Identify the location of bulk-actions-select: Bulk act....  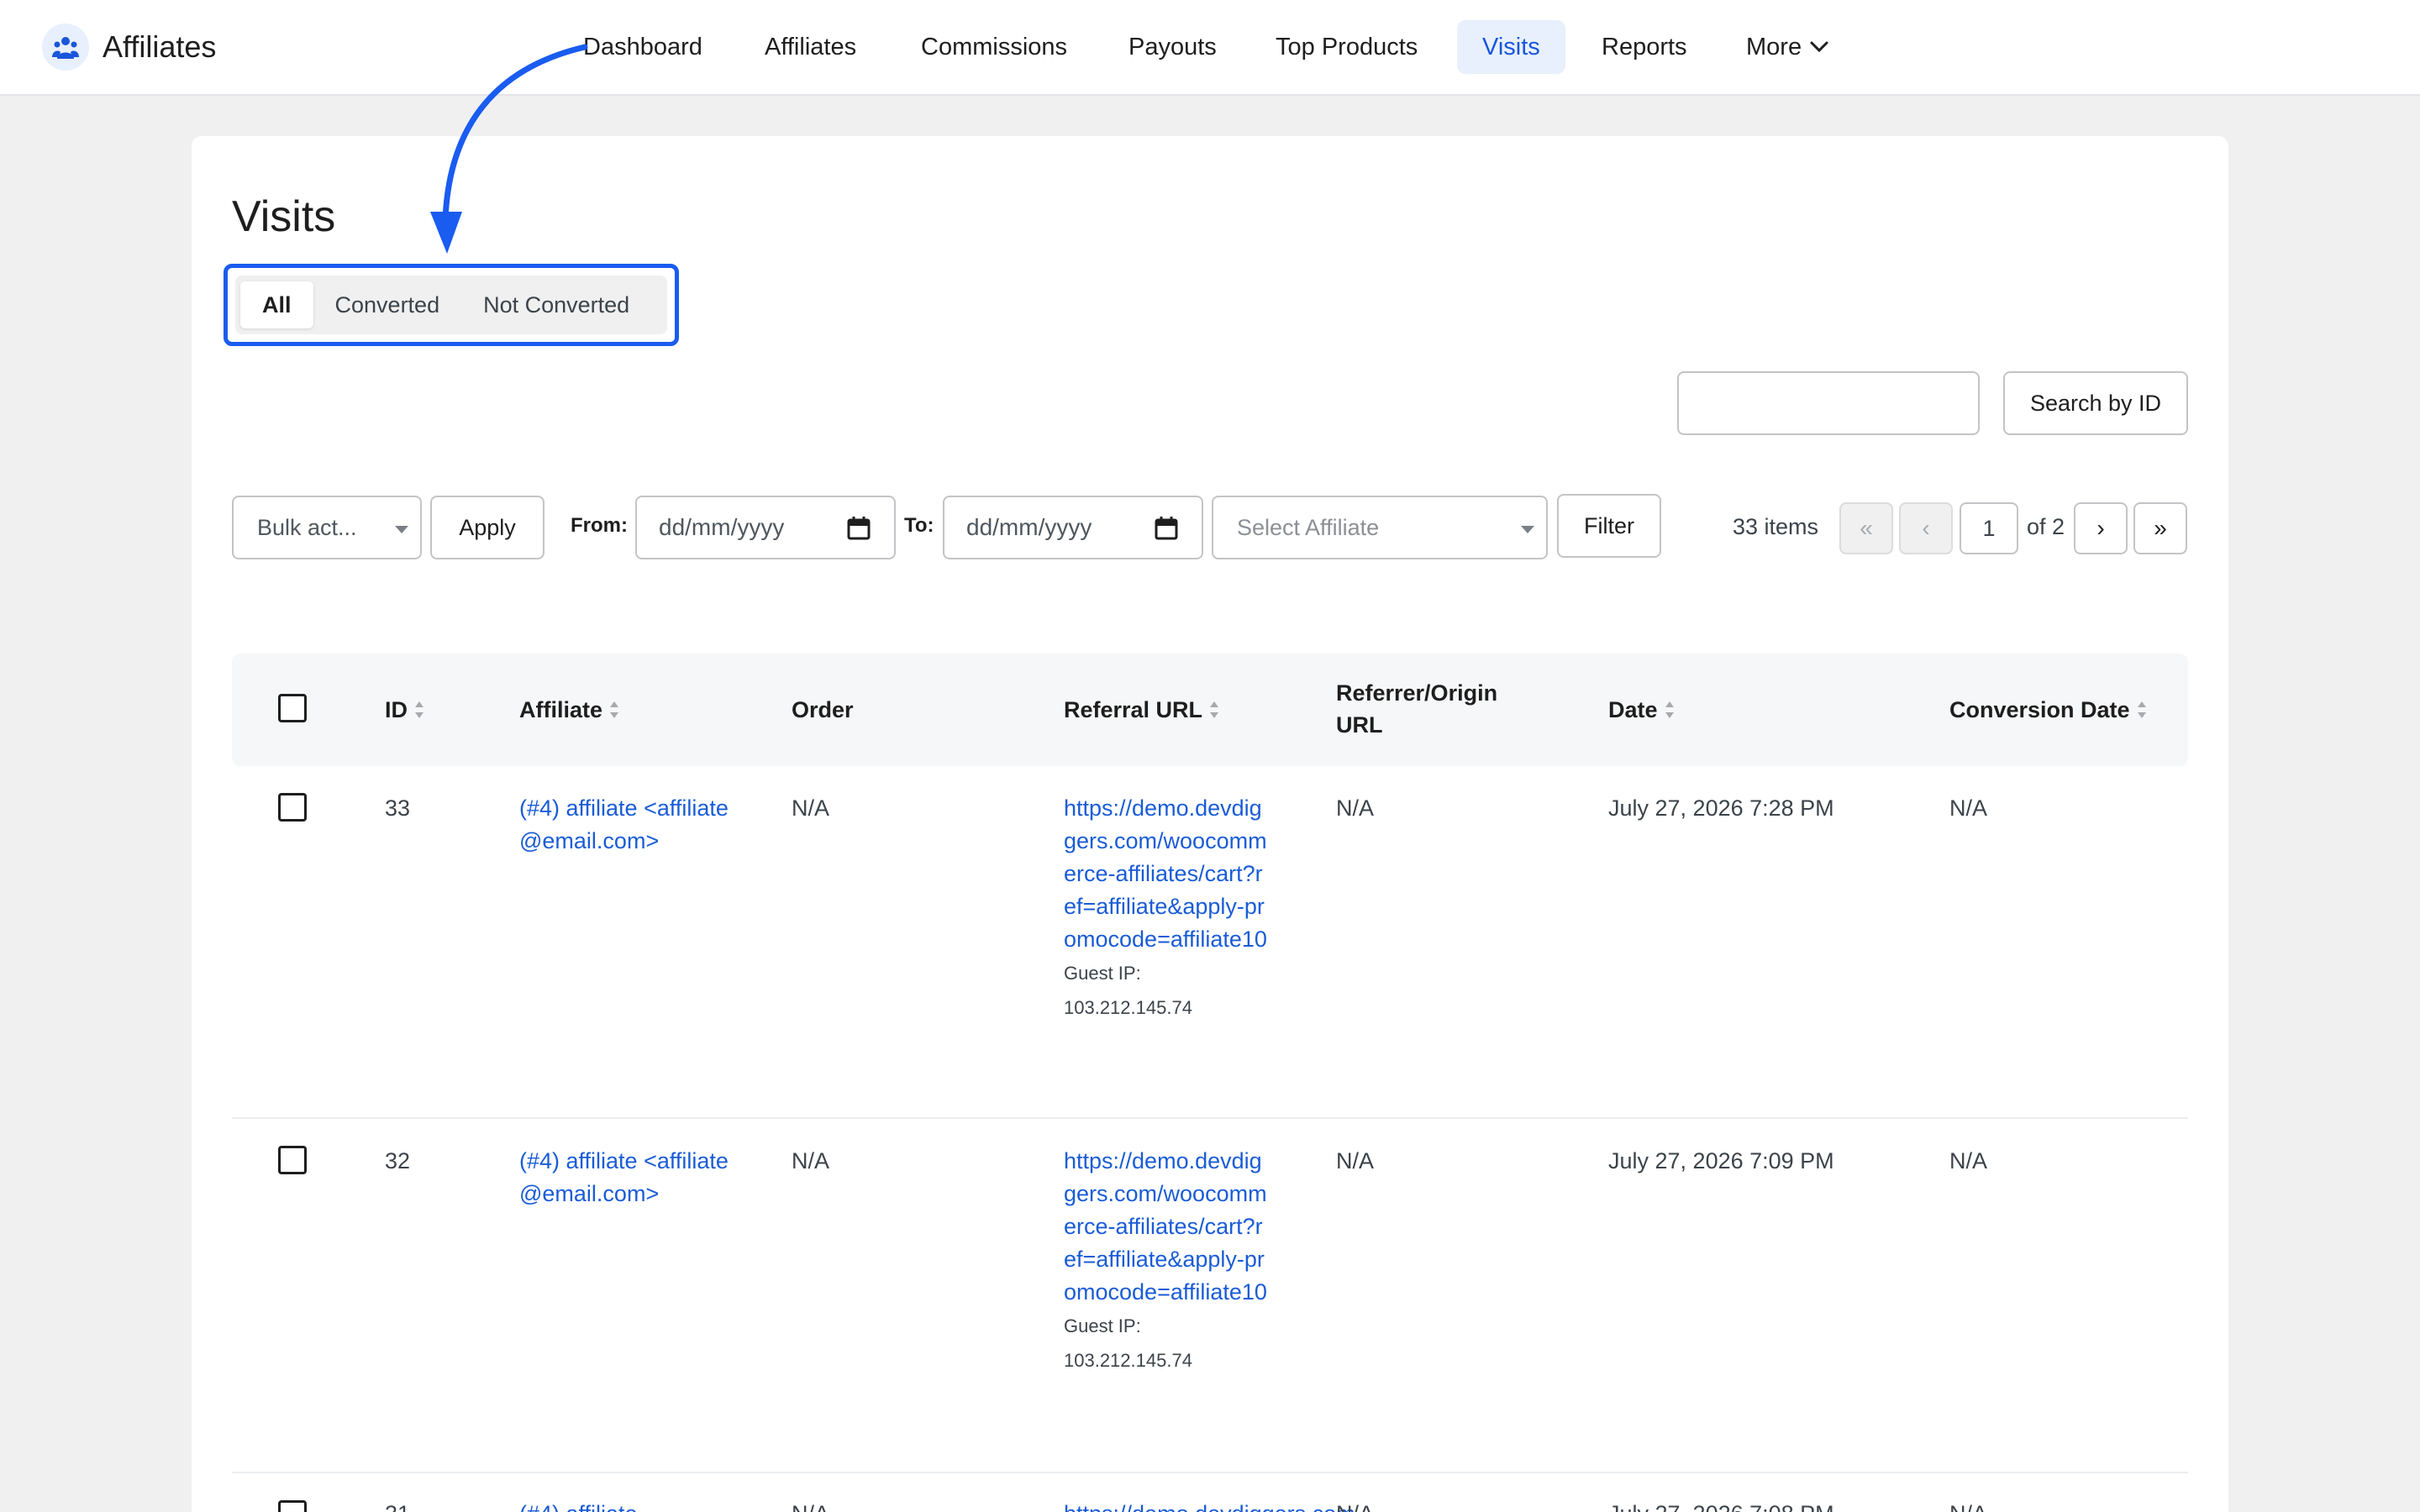
(327, 527).